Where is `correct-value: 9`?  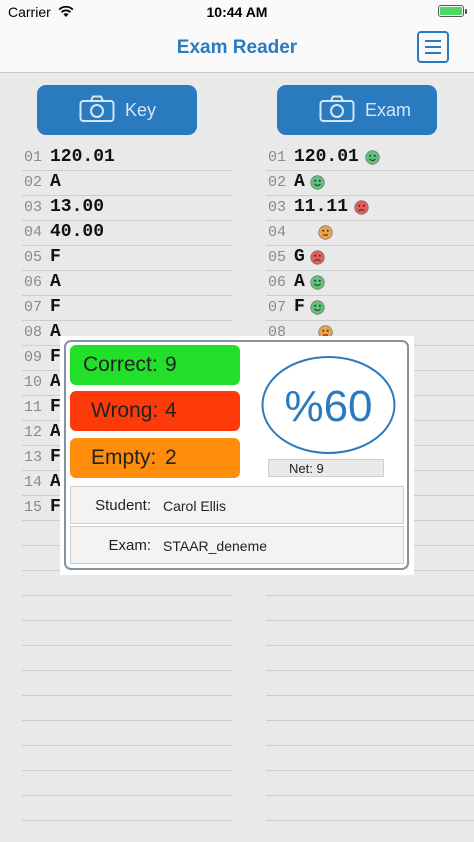 correct-value: 9 is located at coordinates (171, 364).